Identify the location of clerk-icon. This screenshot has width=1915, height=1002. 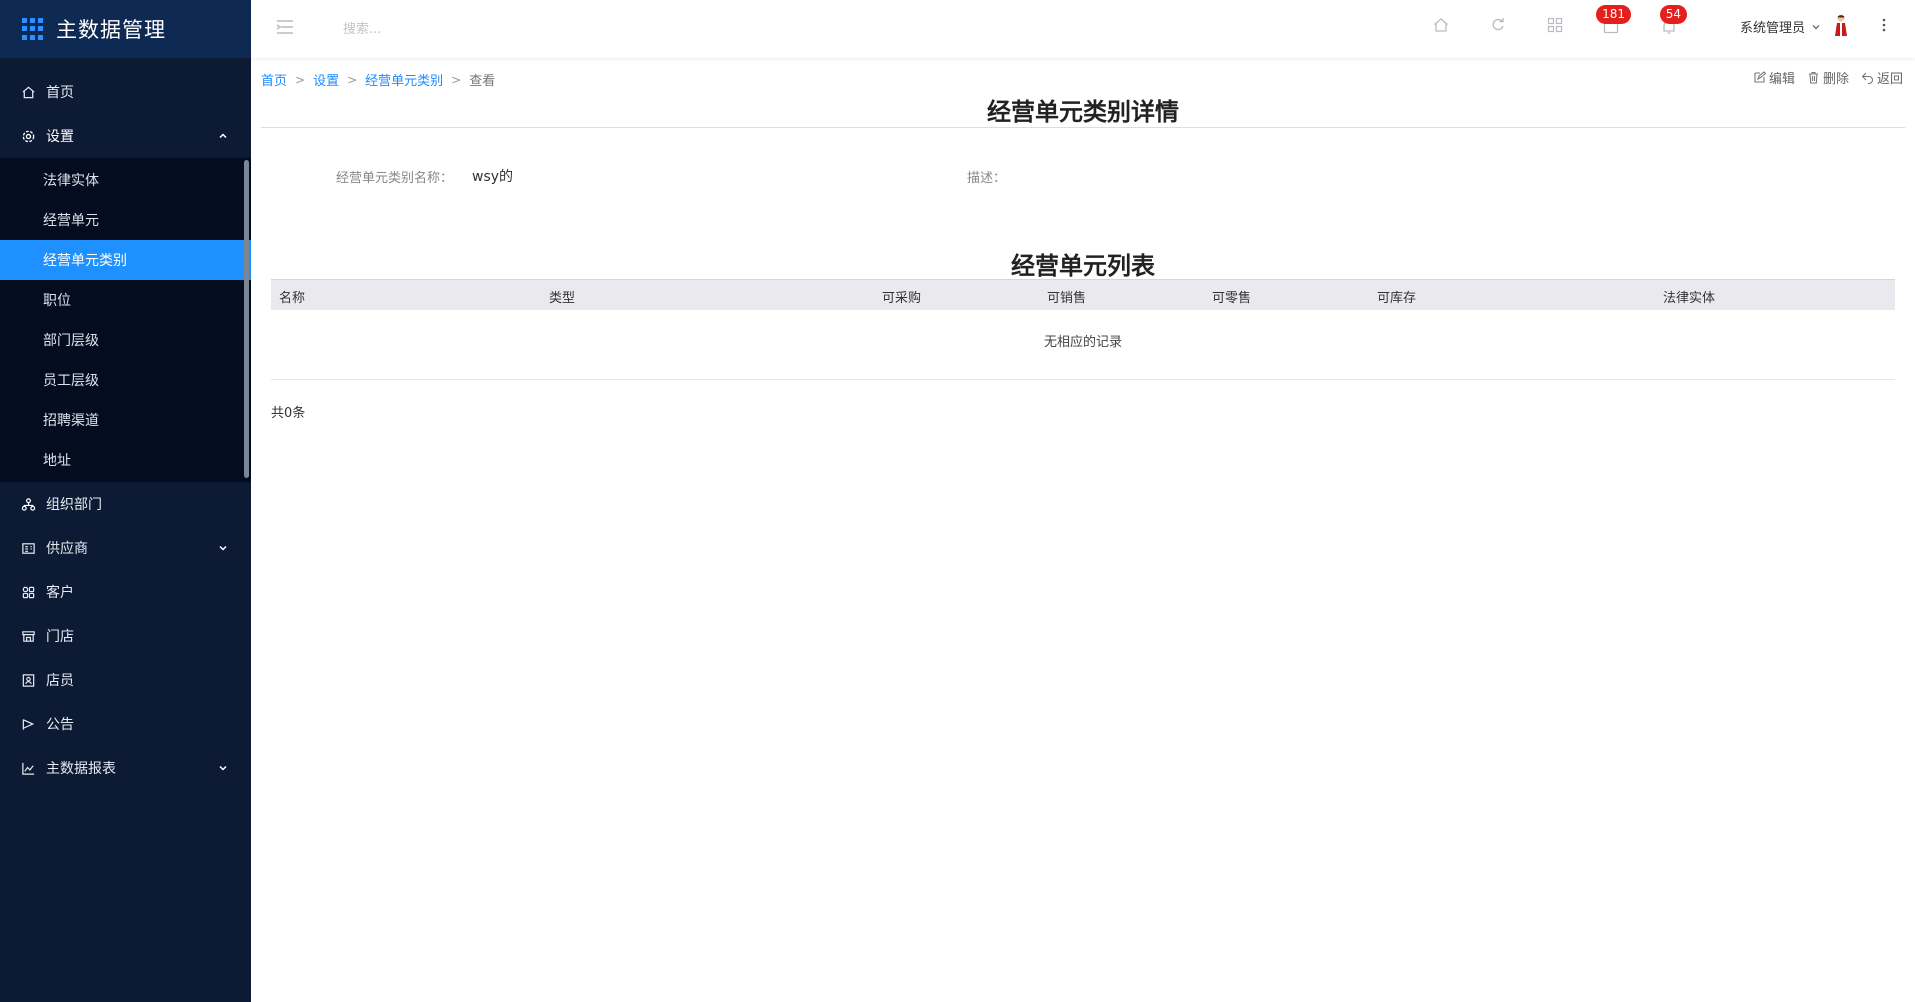
(28, 680).